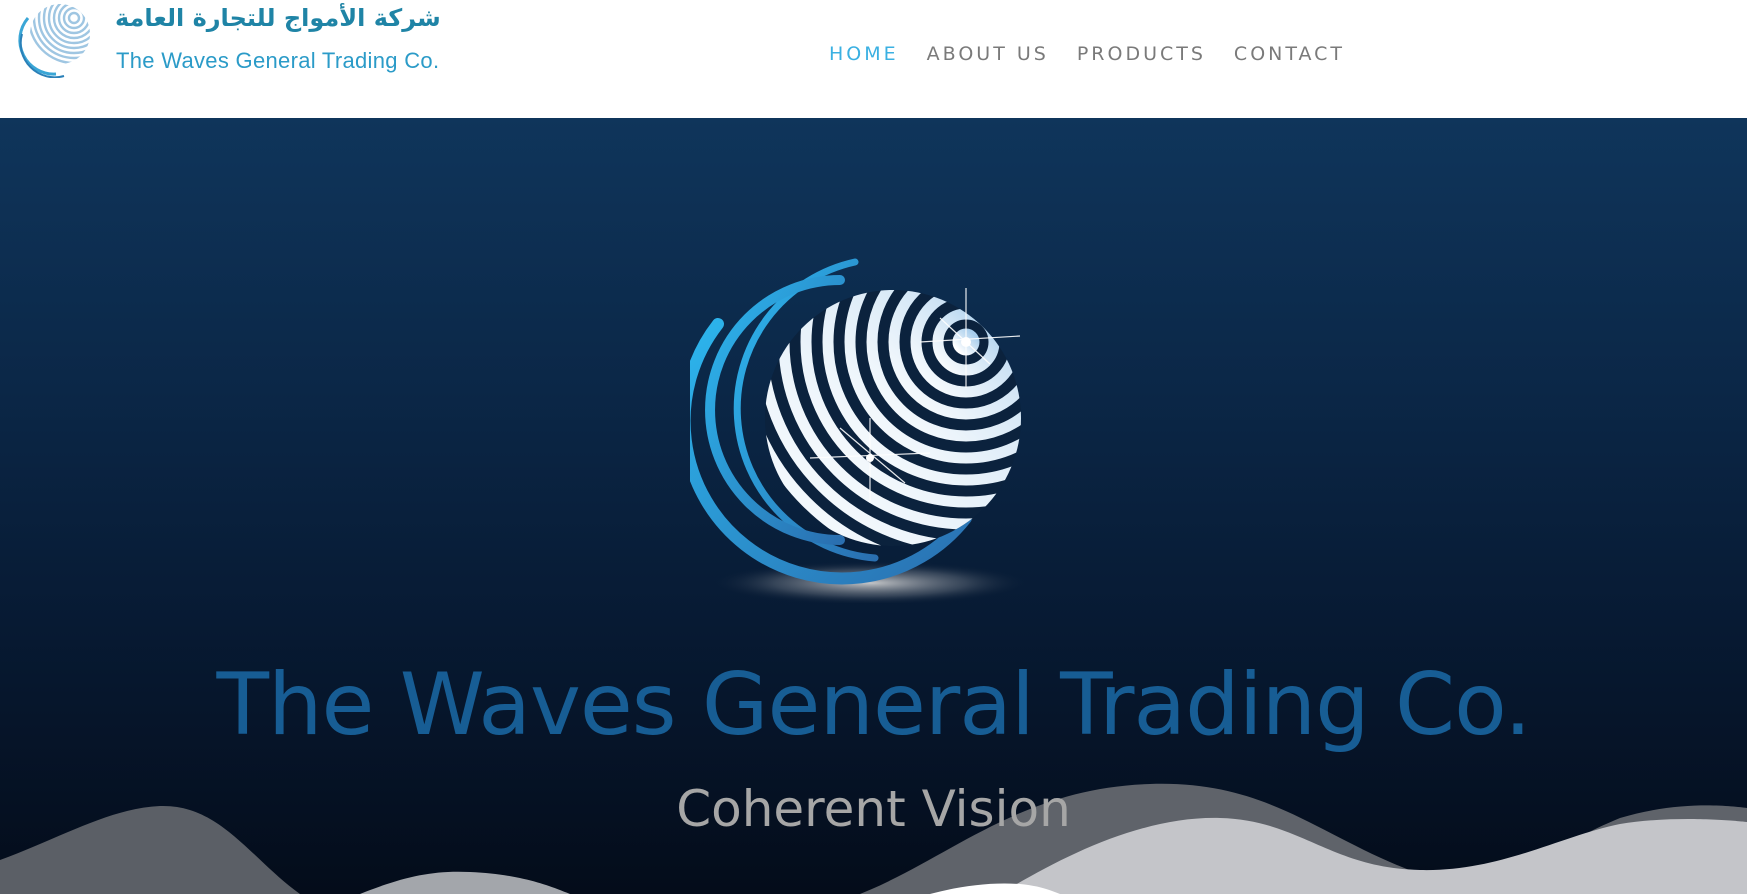 This screenshot has width=1747, height=894. Describe the element at coordinates (860, 430) in the screenshot. I see `striped-globe-logo-icon` at that location.